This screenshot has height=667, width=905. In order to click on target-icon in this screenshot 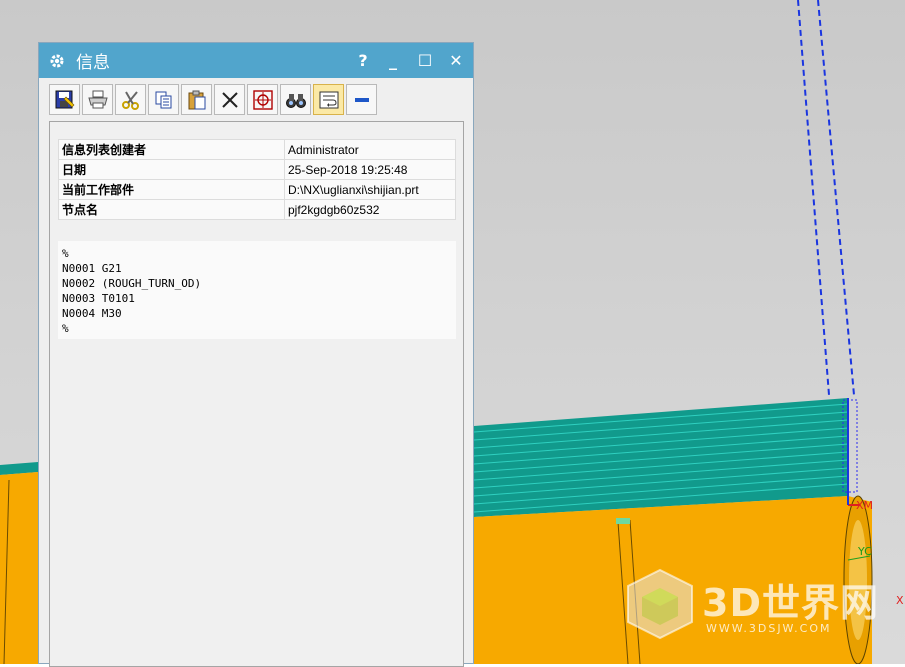, I will do `click(262, 99)`.